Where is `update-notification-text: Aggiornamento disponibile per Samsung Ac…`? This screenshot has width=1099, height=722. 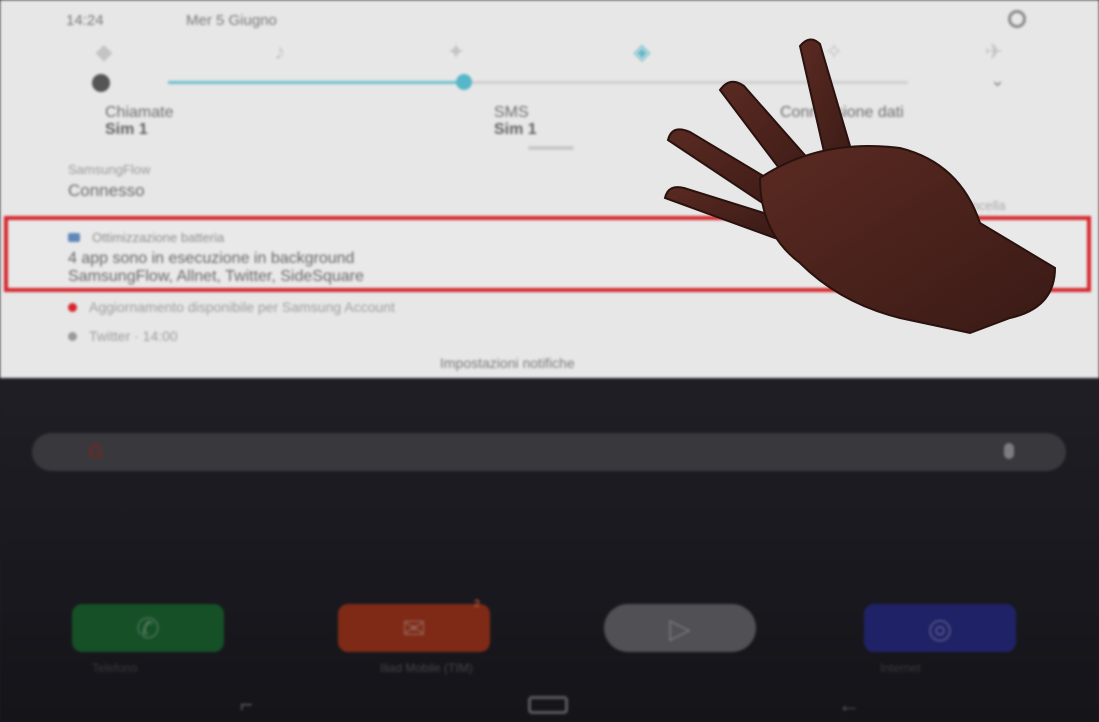 update-notification-text: Aggiornamento disponibile per Samsung Ac… is located at coordinates (242, 307).